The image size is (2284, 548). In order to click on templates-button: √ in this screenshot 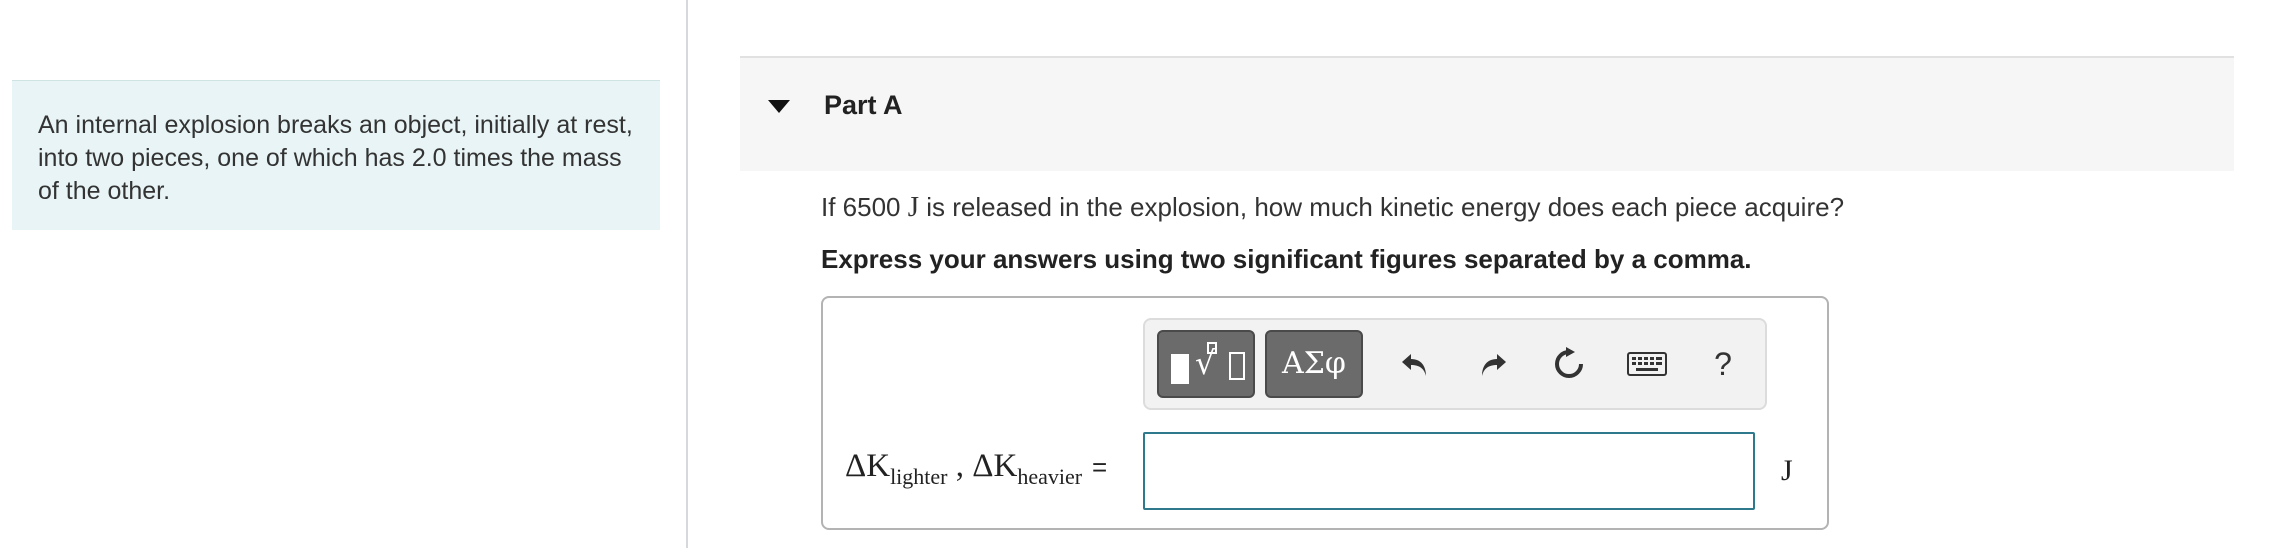, I will do `click(1206, 364)`.